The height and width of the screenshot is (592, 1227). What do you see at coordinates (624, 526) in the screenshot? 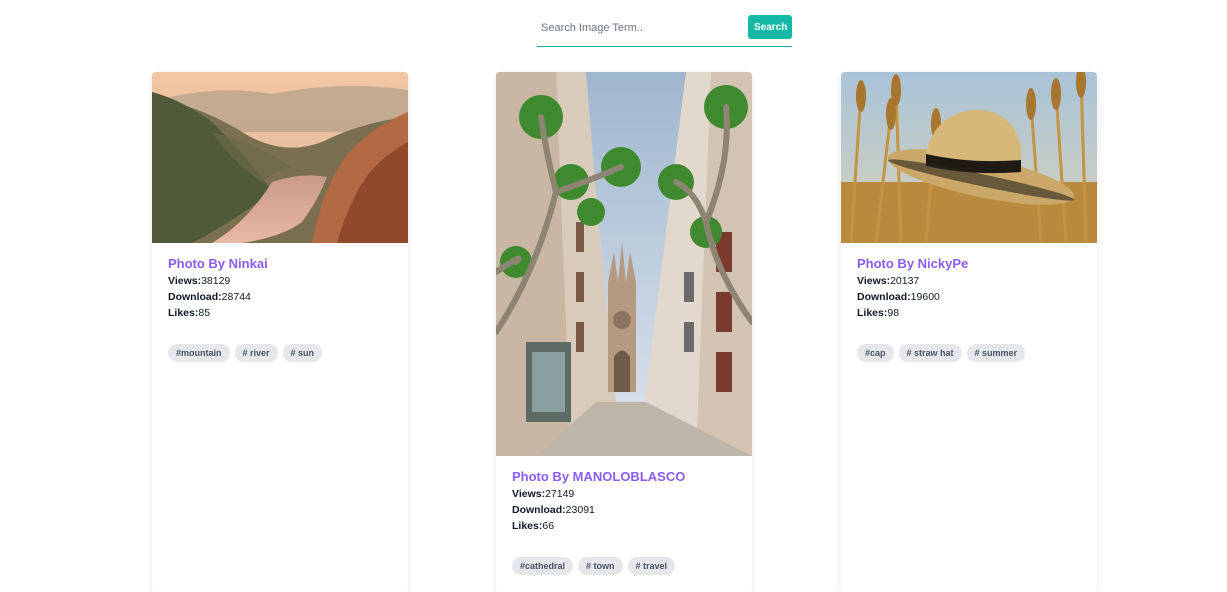
I see `likes-stat: Likes:66` at bounding box center [624, 526].